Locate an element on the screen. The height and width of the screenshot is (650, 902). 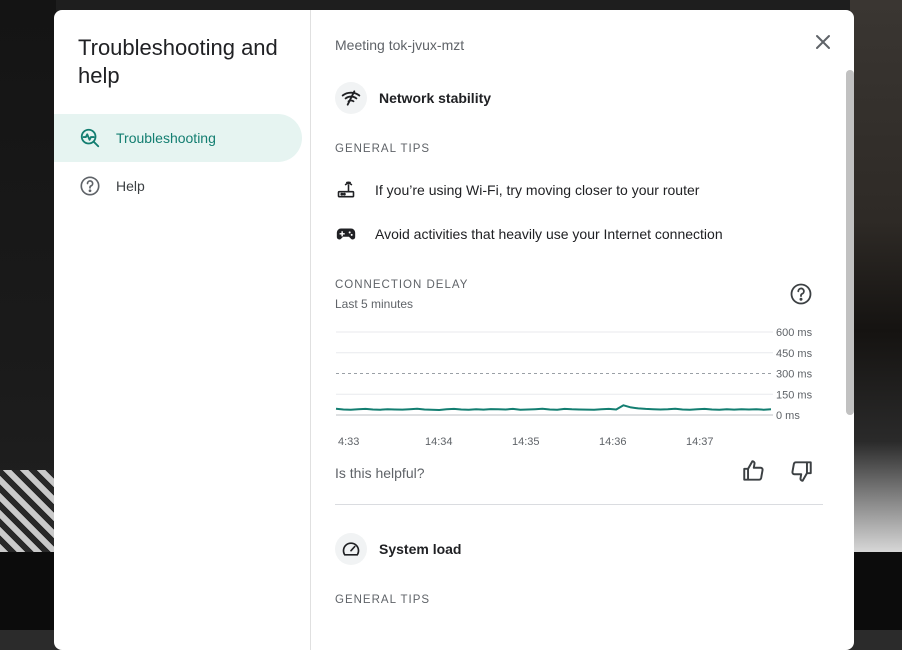
network-health-icon is located at coordinates (90, 138).